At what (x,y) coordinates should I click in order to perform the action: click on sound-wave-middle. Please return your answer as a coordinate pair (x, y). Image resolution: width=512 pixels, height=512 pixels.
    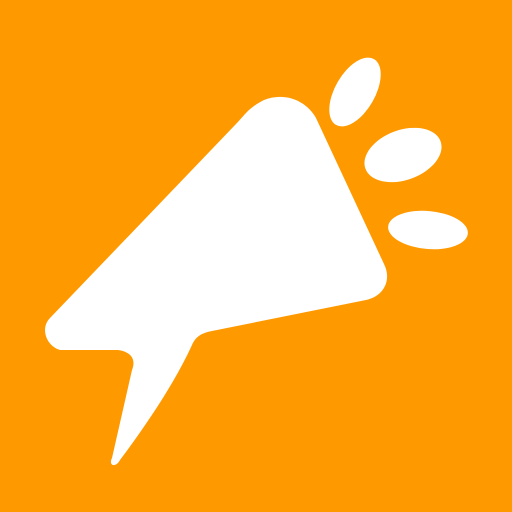
    Looking at the image, I should click on (403, 155).